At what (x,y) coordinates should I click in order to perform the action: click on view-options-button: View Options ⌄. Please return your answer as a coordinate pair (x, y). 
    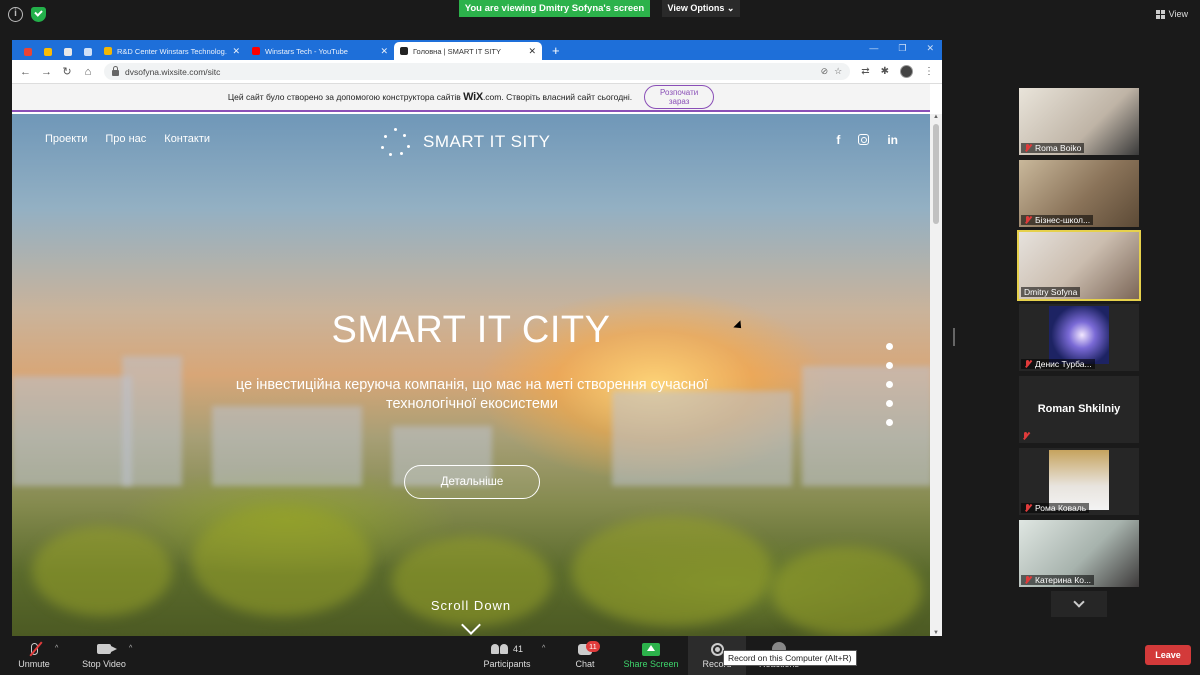
    Looking at the image, I should click on (701, 8).